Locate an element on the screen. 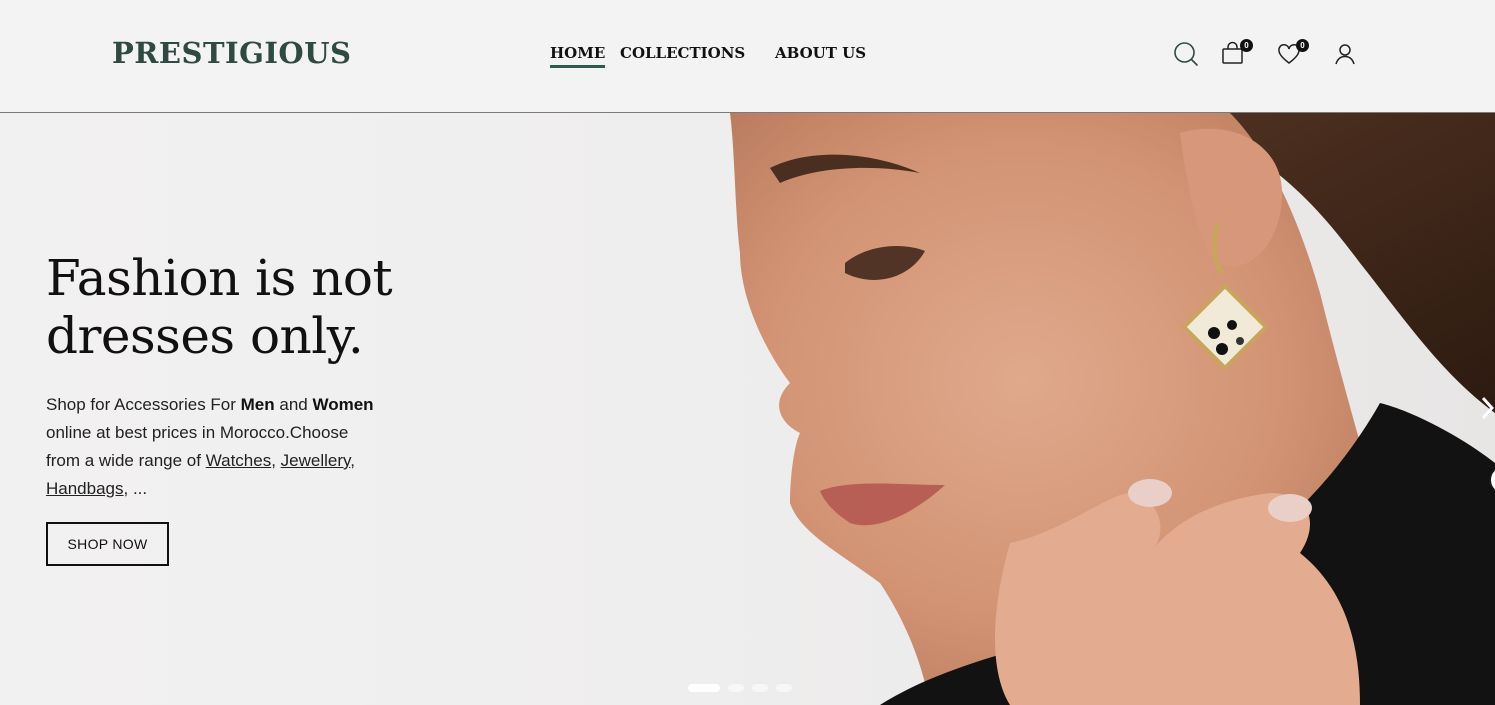 The width and height of the screenshot is (1495, 705). user-icon is located at coordinates (1345, 54).